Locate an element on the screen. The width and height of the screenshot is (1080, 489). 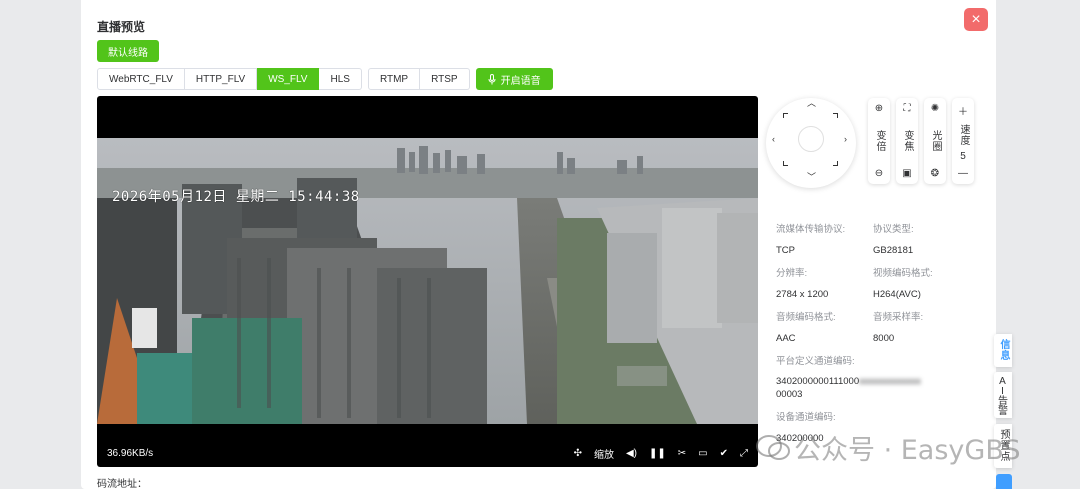
focus-label: 变焦 is located at coordinates (907, 141).